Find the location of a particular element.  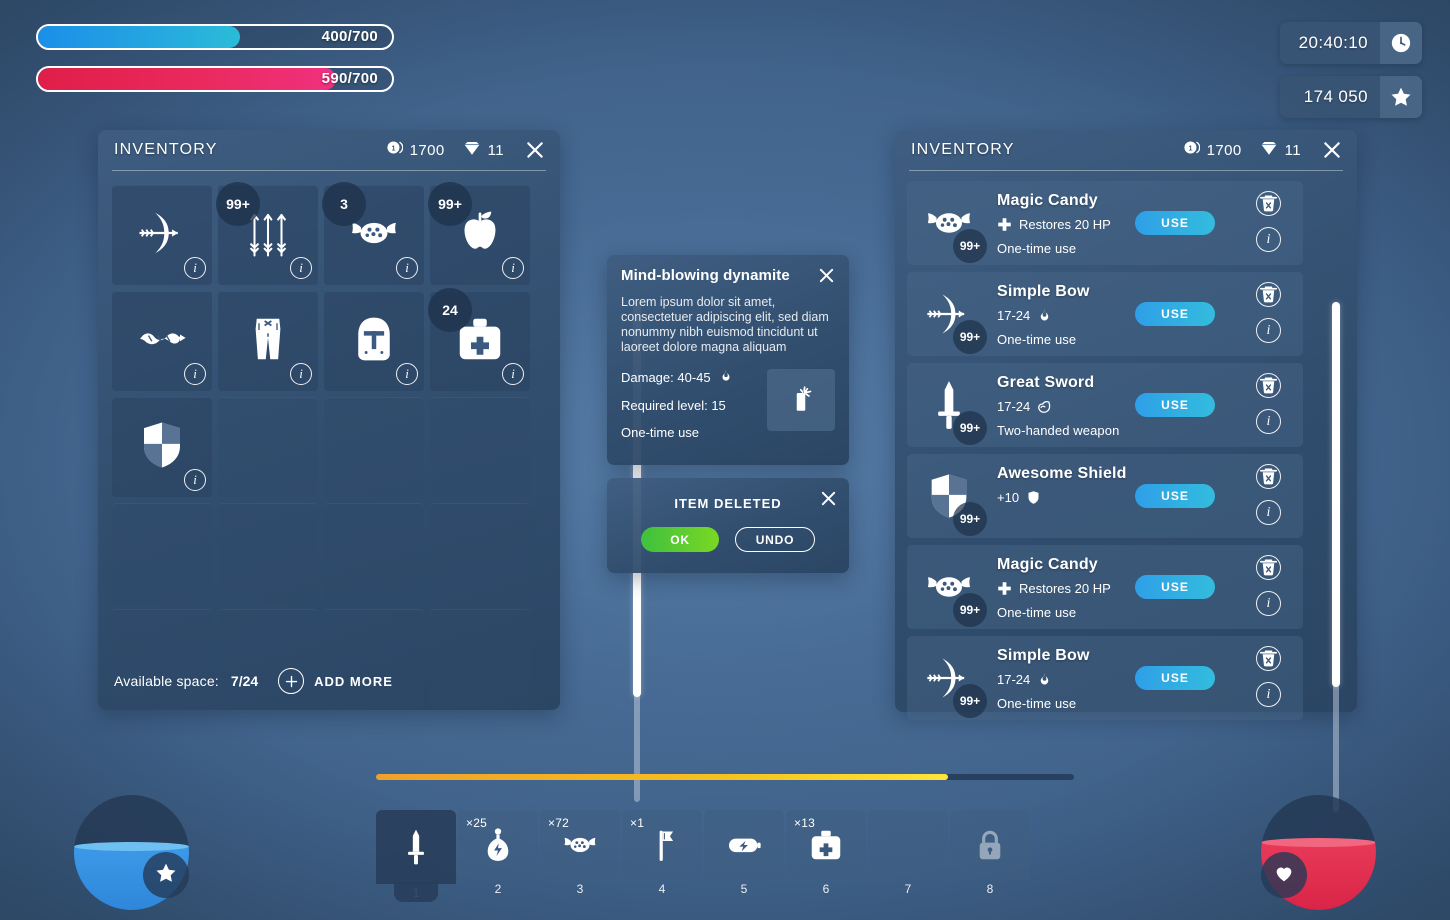

inventory-list-header: INVENTORY 1 1700 11 is located at coordinates (1126, 150).